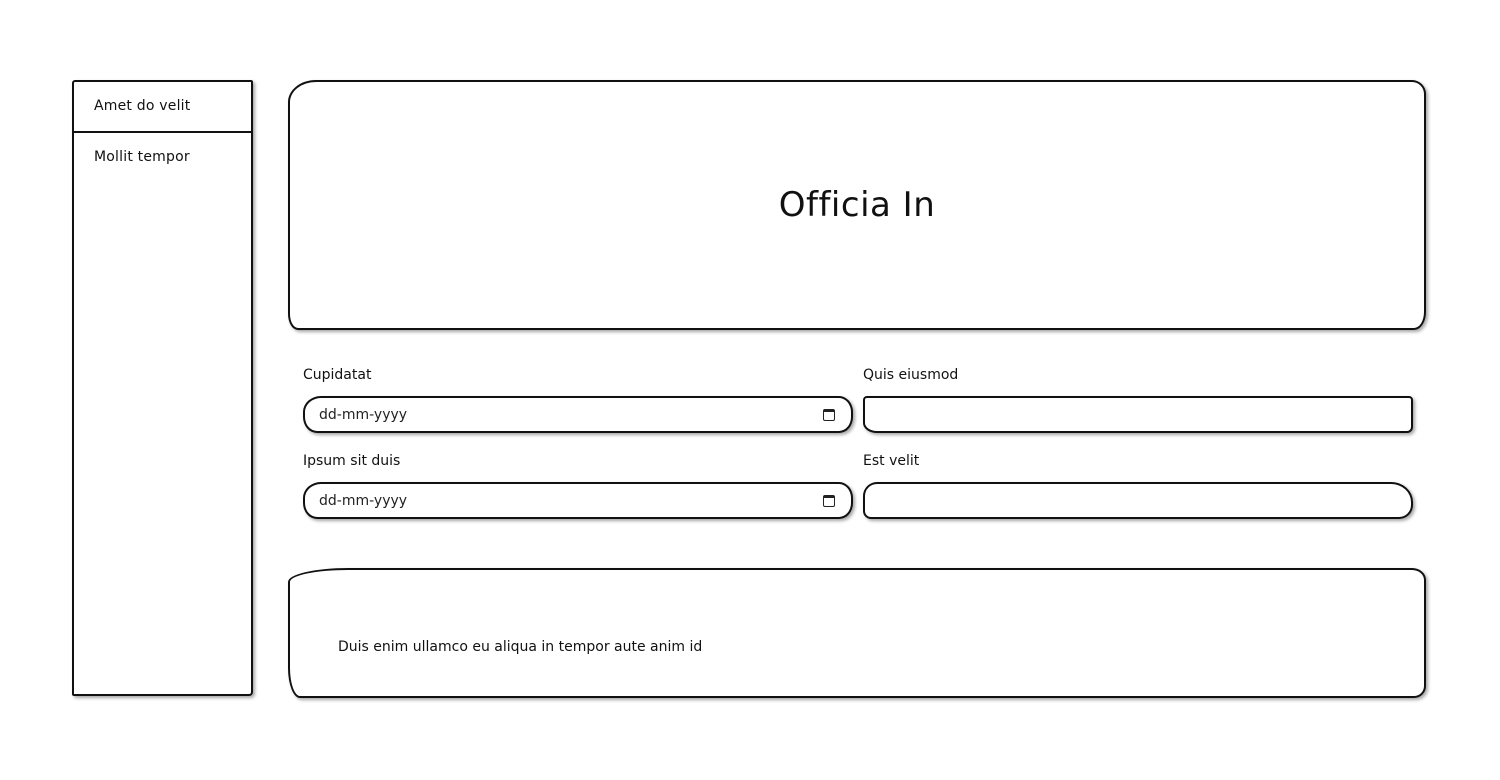  What do you see at coordinates (162, 157) in the screenshot?
I see `sidebar-item-mollit-tempor: Mollit tempor` at bounding box center [162, 157].